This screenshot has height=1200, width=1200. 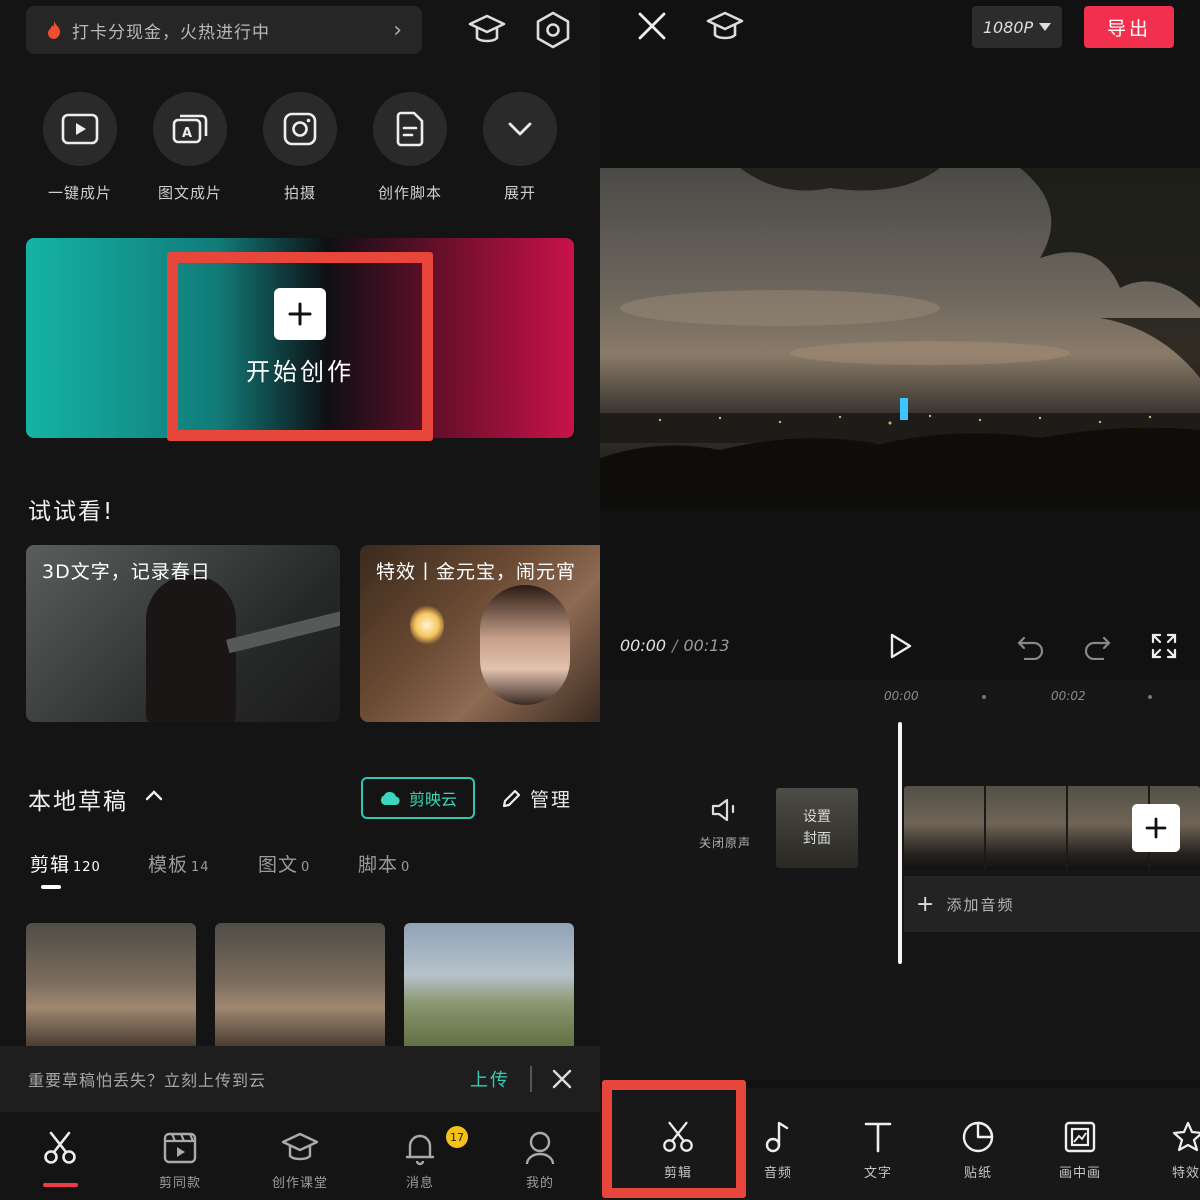 What do you see at coordinates (410, 129) in the screenshot?
I see `script-icon` at bounding box center [410, 129].